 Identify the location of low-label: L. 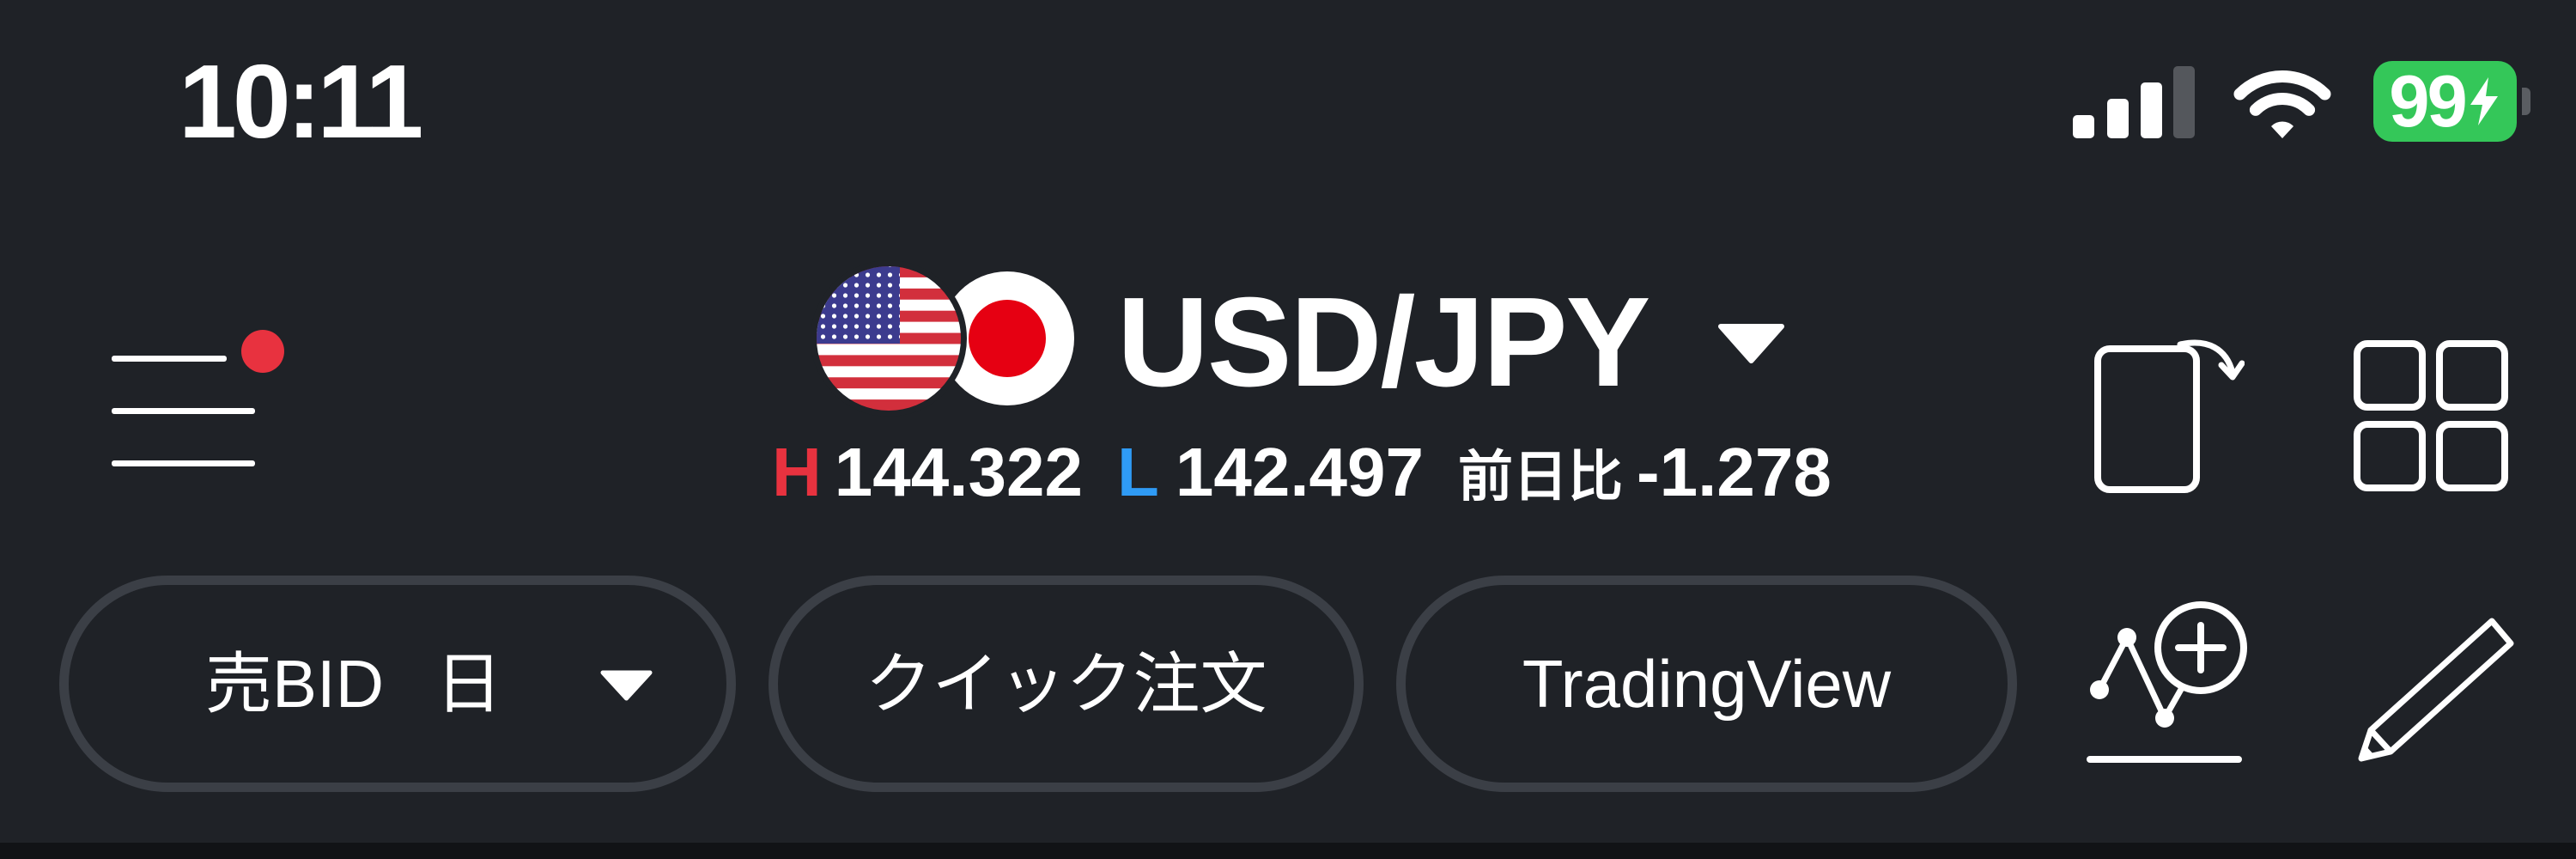
(1137, 472).